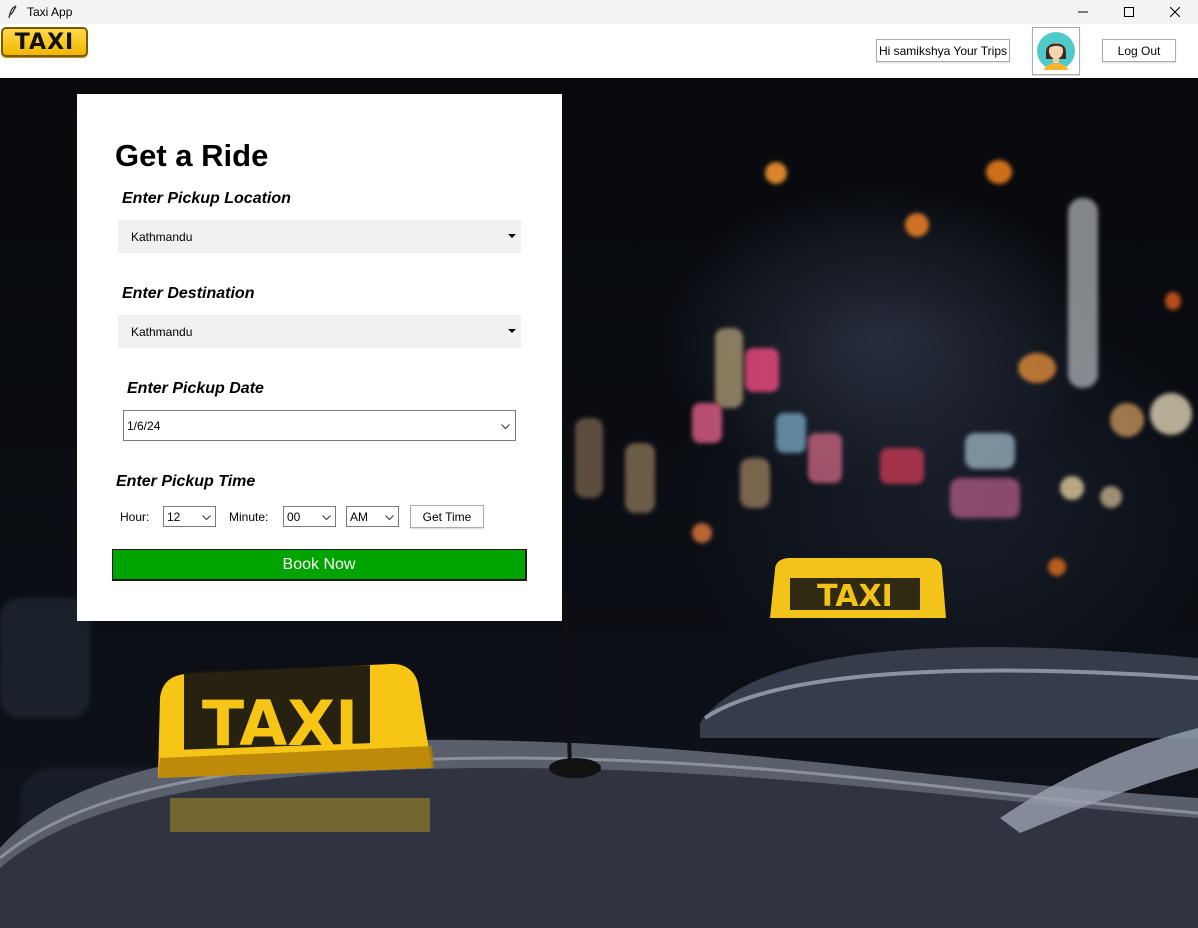 This screenshot has width=1198, height=928. Describe the element at coordinates (294, 516) in the screenshot. I see `minute-value: 00` at that location.